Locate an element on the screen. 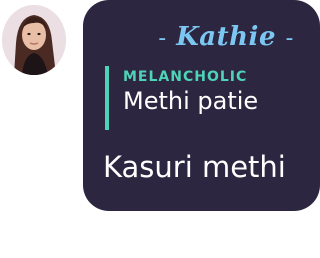  sender-dash-right: - is located at coordinates (289, 38).